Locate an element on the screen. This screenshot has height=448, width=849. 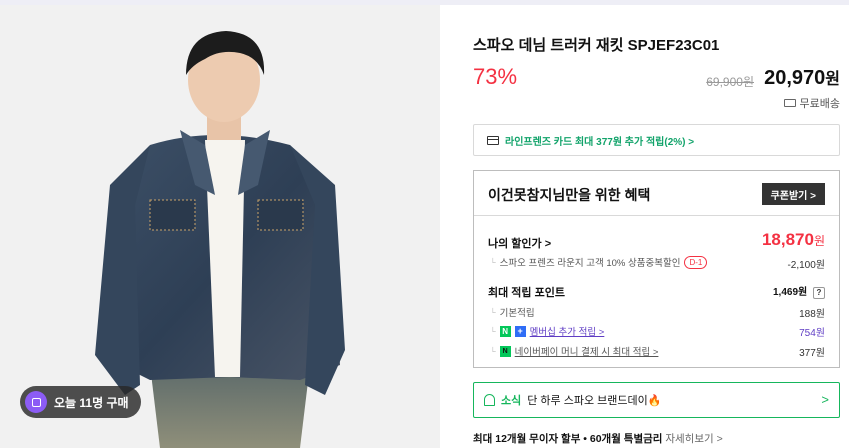
discount-rate: 73% is located at coordinates (495, 76).